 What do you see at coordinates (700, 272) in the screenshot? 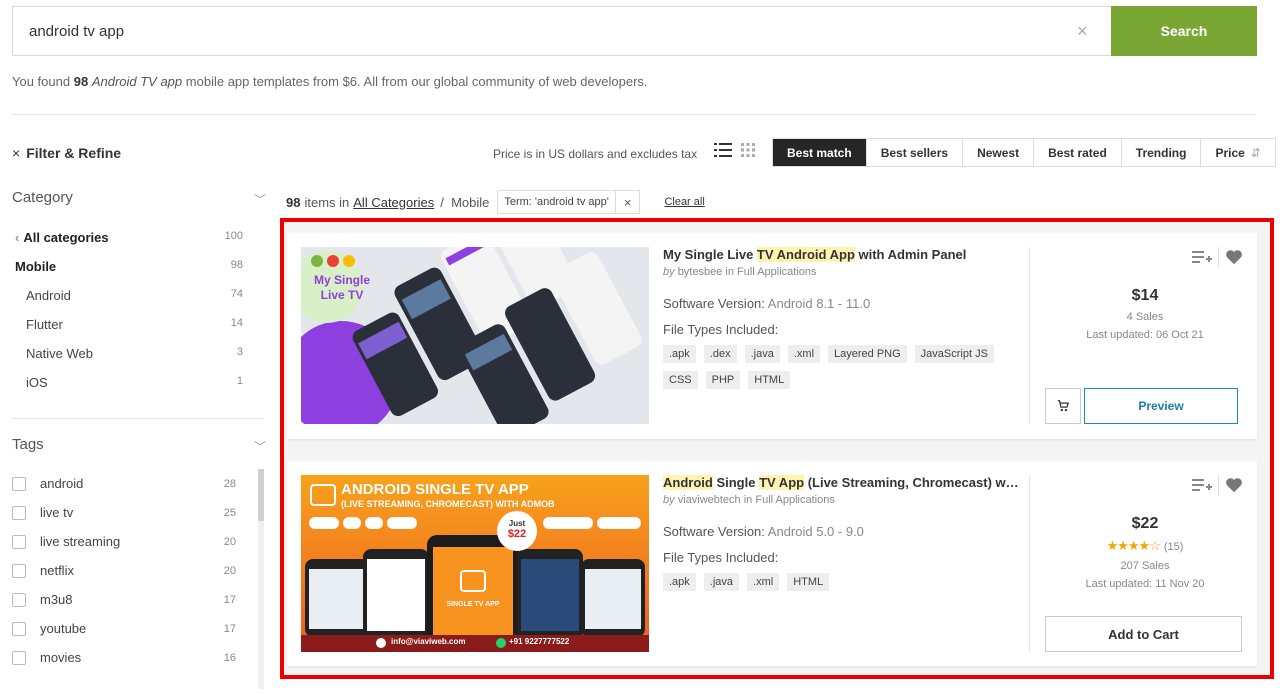
I see `author-link: bytesbee` at bounding box center [700, 272].